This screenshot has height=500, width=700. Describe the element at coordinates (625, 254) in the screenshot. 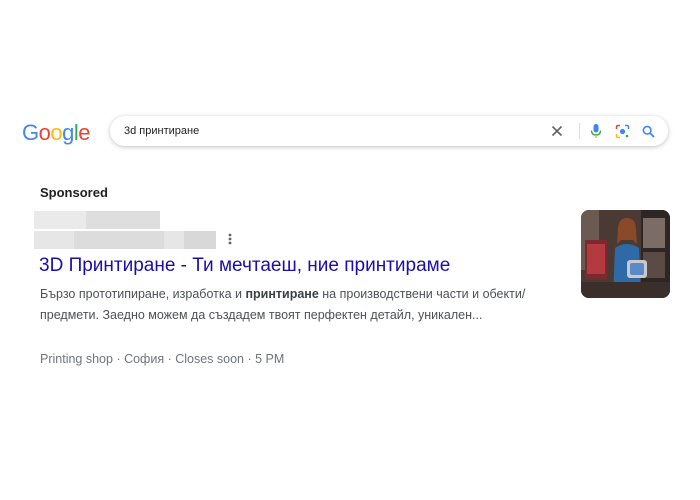

I see `ad-thumbnail-image` at that location.